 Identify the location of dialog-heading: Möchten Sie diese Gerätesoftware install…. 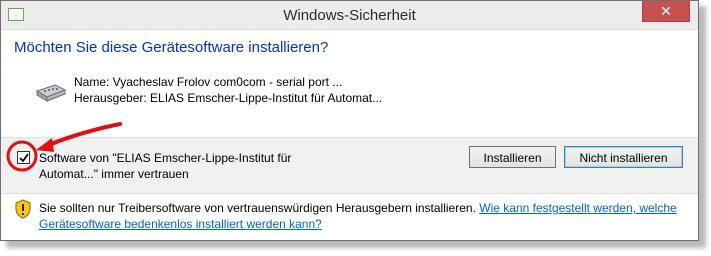
(171, 47).